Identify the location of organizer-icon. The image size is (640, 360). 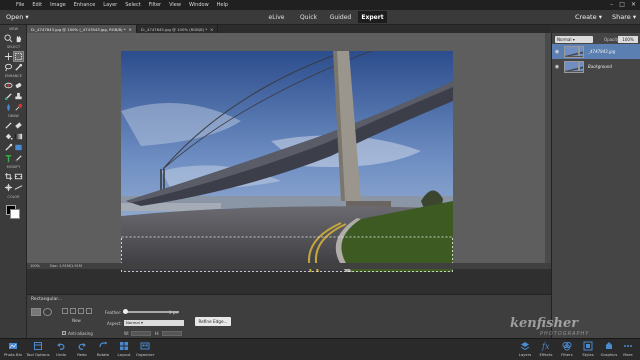
(145, 346).